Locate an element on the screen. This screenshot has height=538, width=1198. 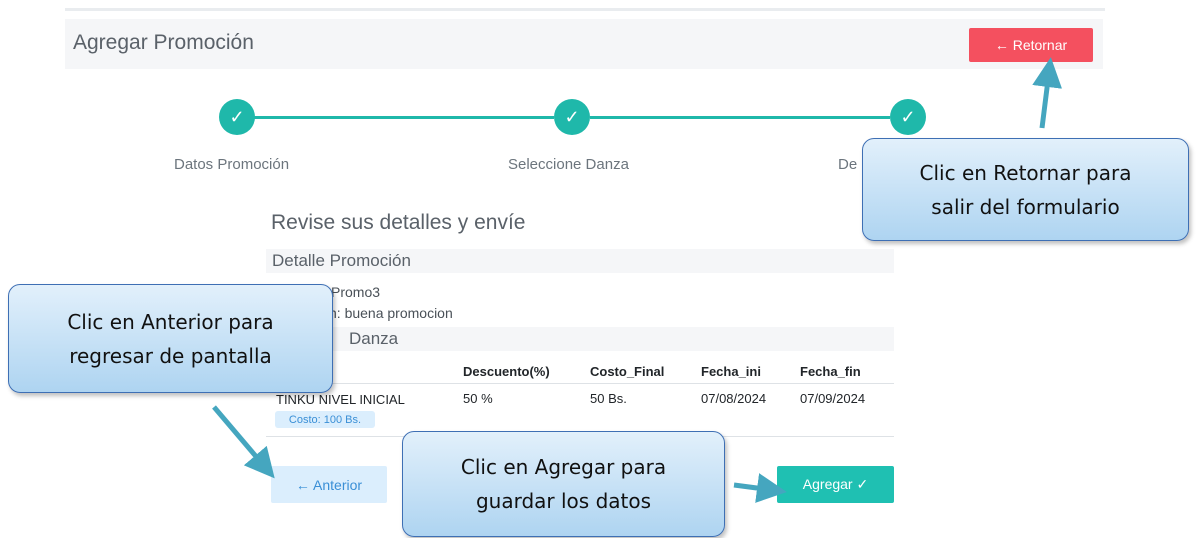
callout-agregar-line-1: Clic en Agregar para is located at coordinates (563, 467).